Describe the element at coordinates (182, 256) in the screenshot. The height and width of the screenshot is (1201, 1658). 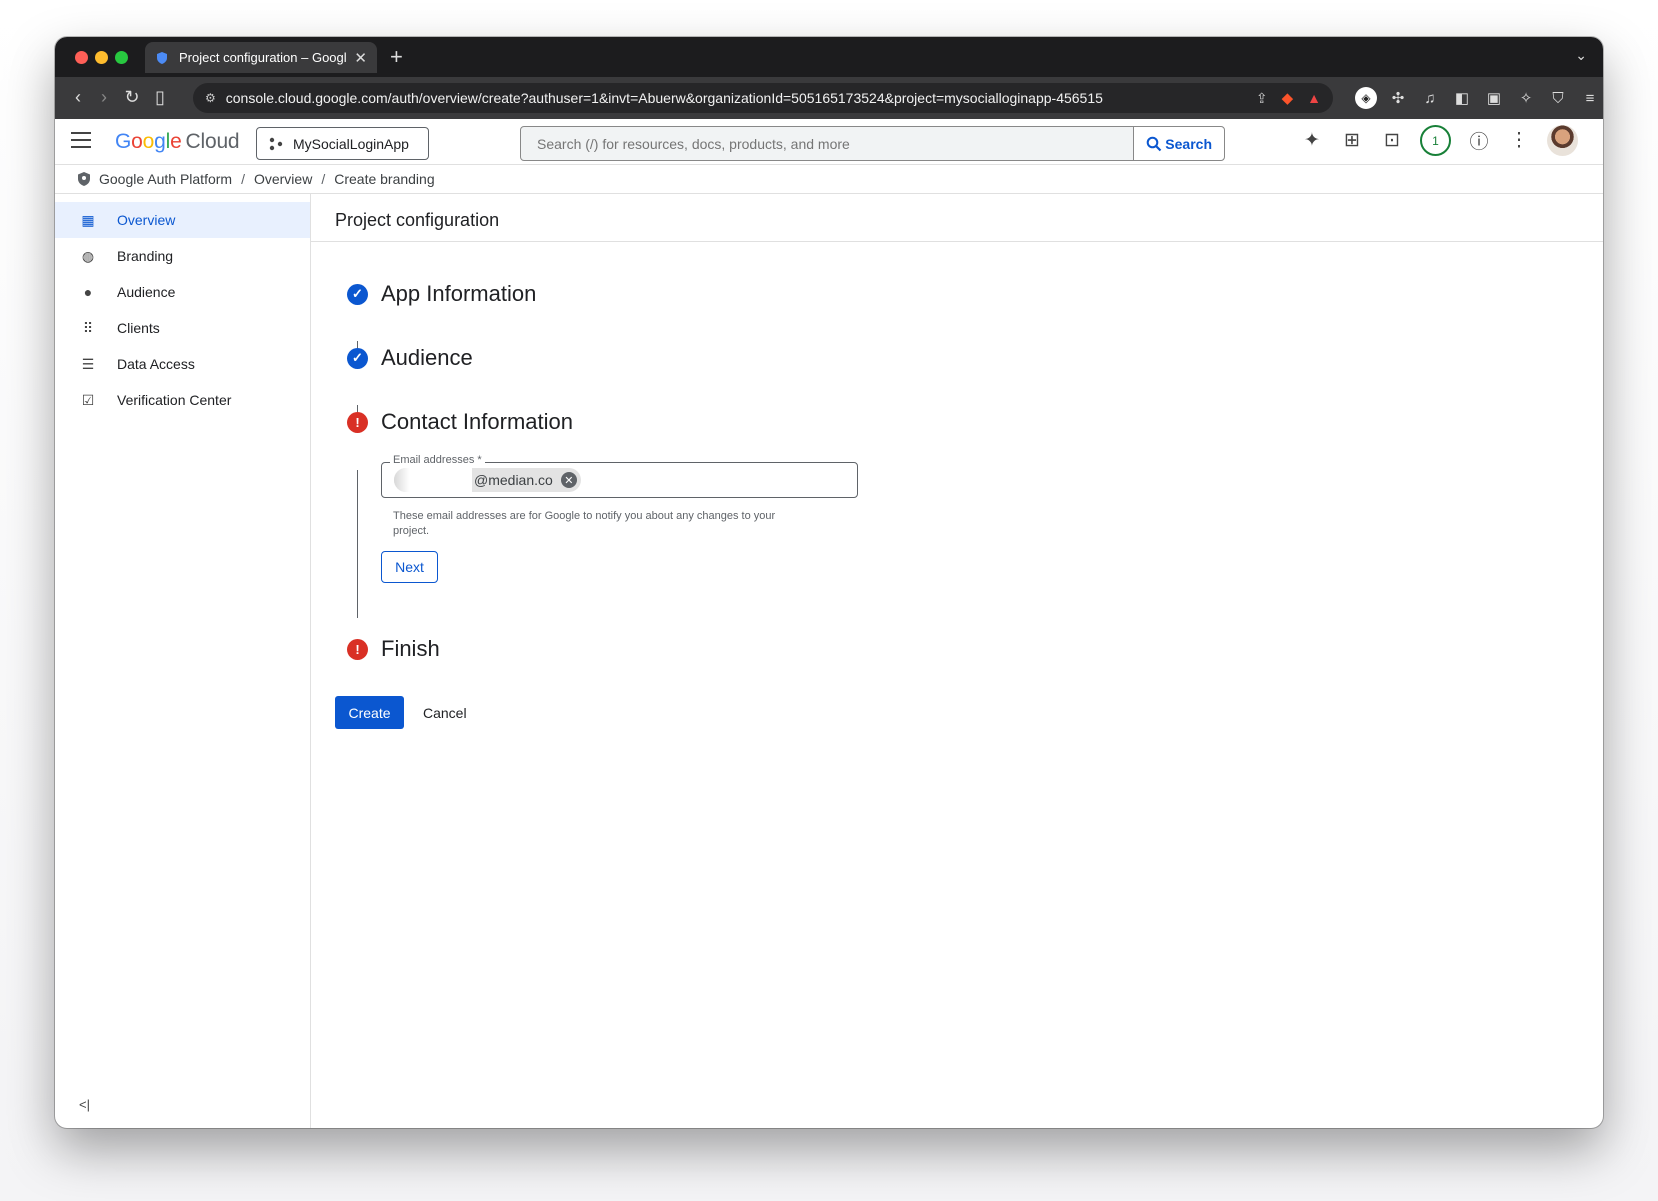
I see `sidebar-item-branding: ◍ Branding` at that location.